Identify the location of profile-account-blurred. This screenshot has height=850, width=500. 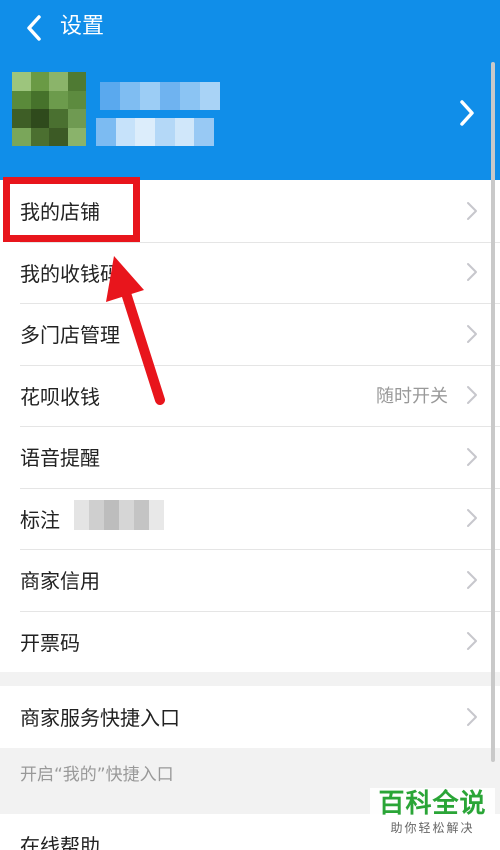
(155, 132).